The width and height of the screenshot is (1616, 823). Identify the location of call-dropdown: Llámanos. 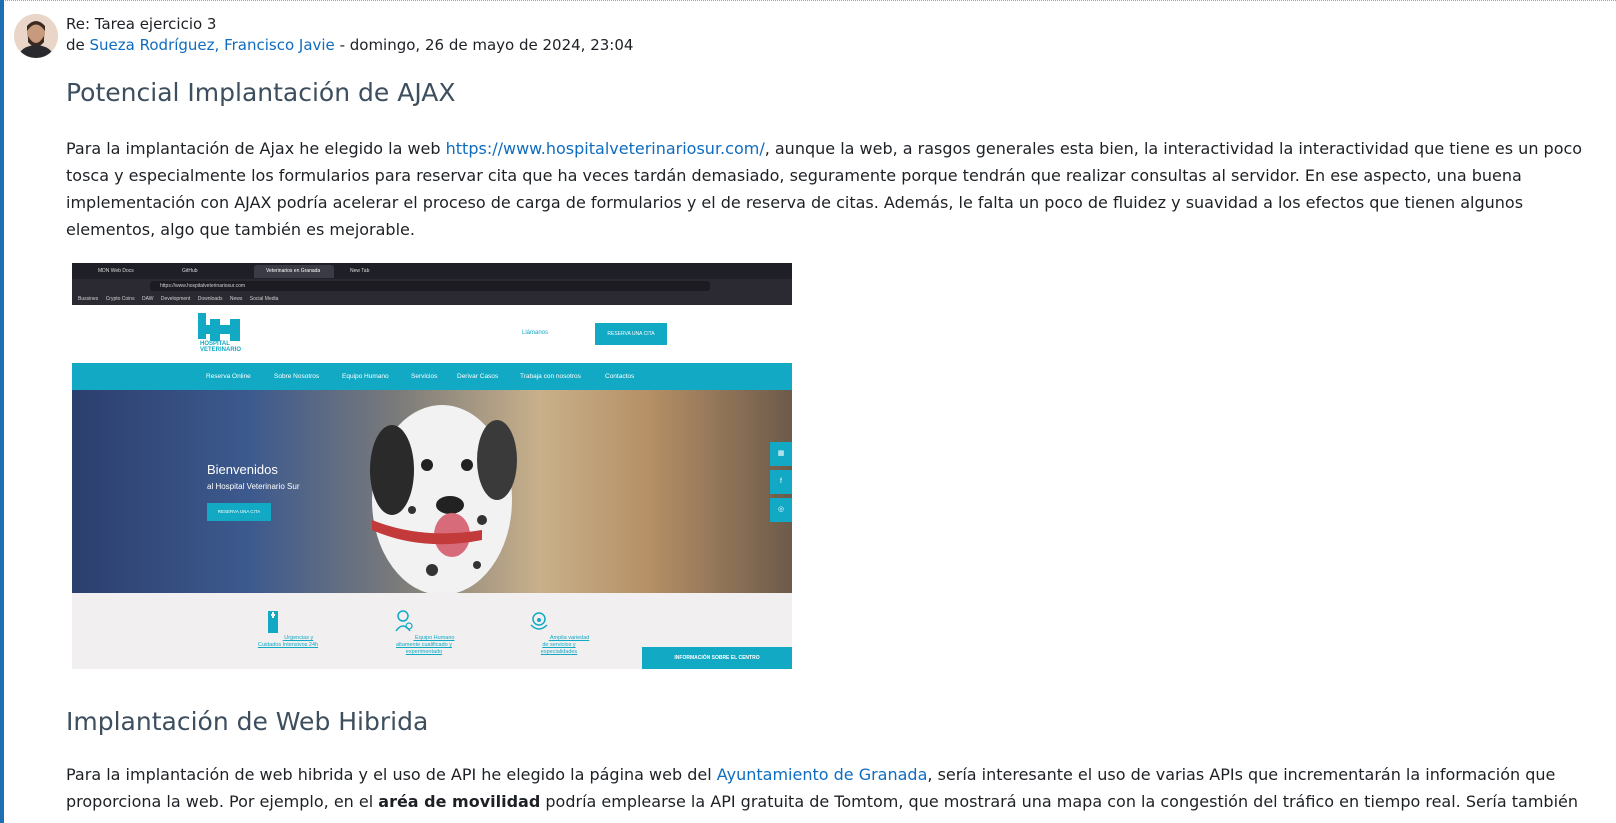
(535, 333).